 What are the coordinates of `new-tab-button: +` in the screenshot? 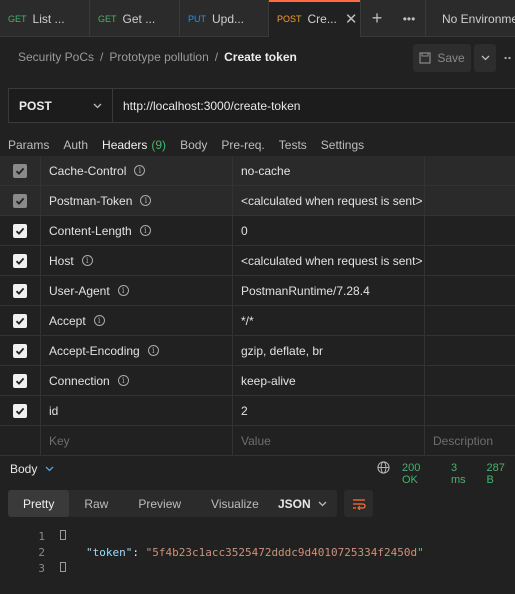 It's located at (377, 18).